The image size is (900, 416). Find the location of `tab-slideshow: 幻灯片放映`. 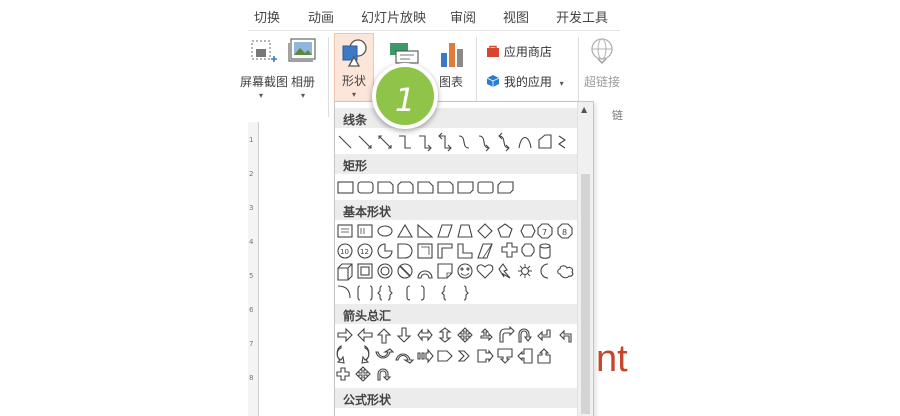

tab-slideshow: 幻灯片放映 is located at coordinates (393, 16).